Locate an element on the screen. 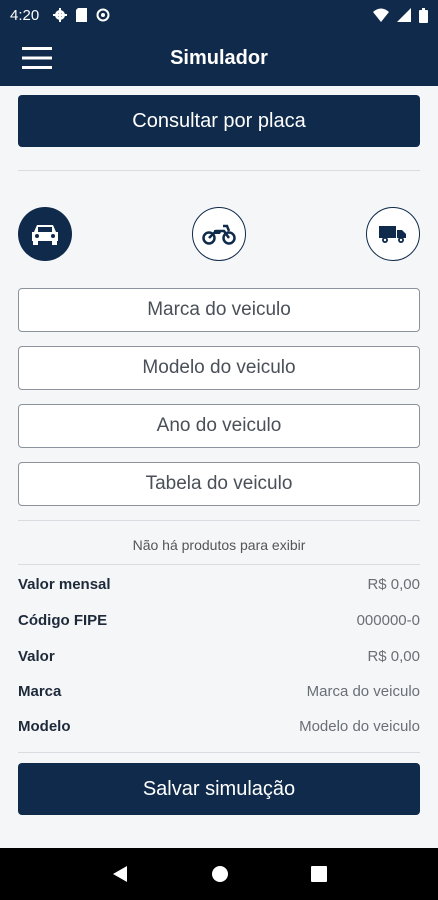  car-icon is located at coordinates (45, 235).